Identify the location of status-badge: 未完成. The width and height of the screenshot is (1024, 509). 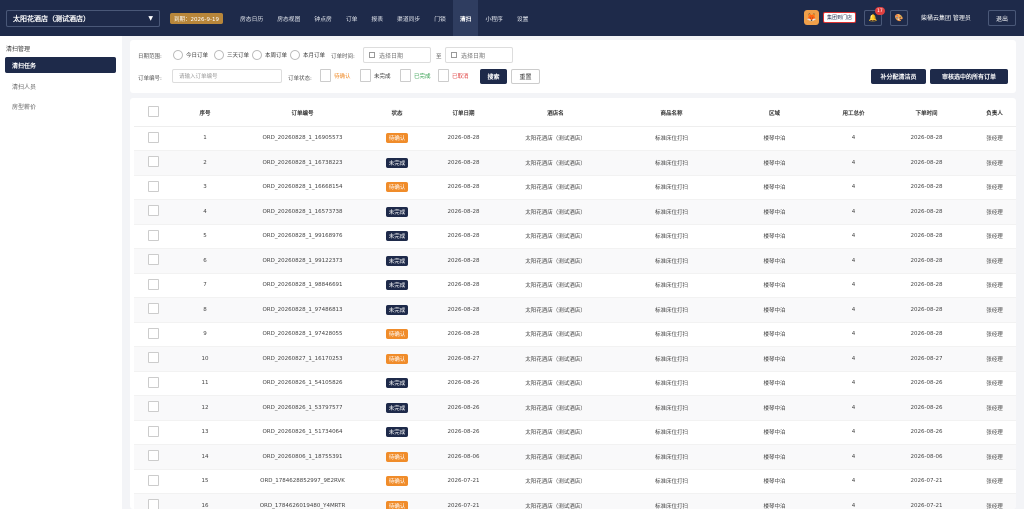
(397, 211).